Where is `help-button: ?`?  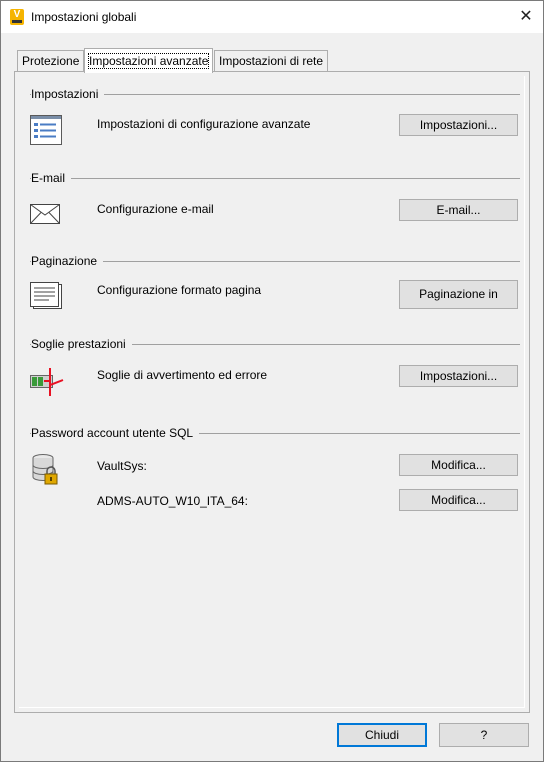 help-button: ? is located at coordinates (484, 735).